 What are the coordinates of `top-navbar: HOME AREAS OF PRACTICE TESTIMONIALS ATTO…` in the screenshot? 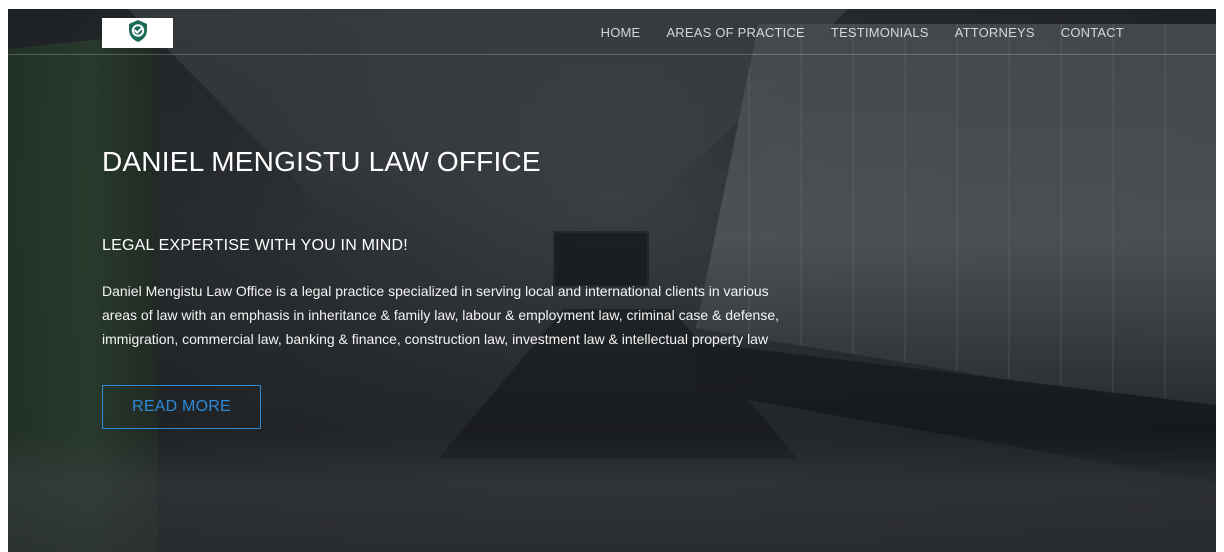 It's located at (612, 32).